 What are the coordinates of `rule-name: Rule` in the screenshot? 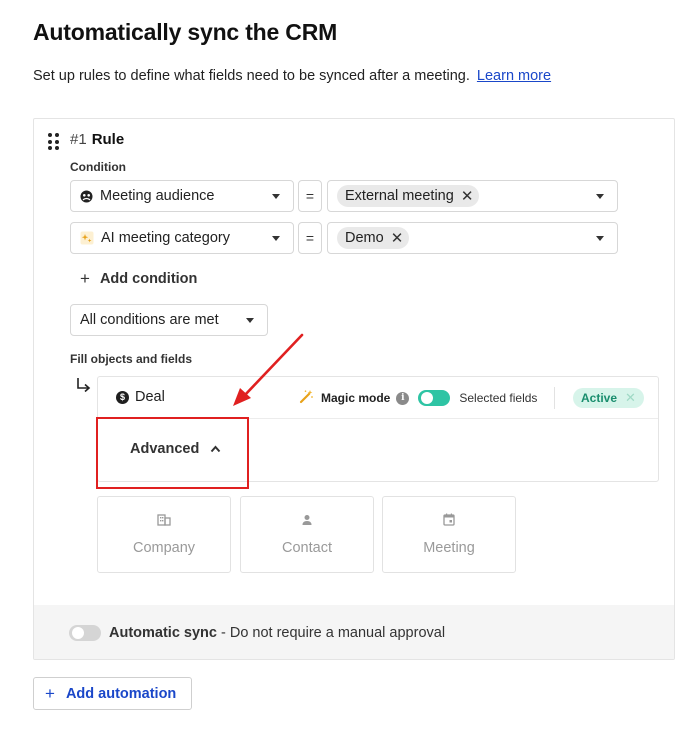 It's located at (108, 139).